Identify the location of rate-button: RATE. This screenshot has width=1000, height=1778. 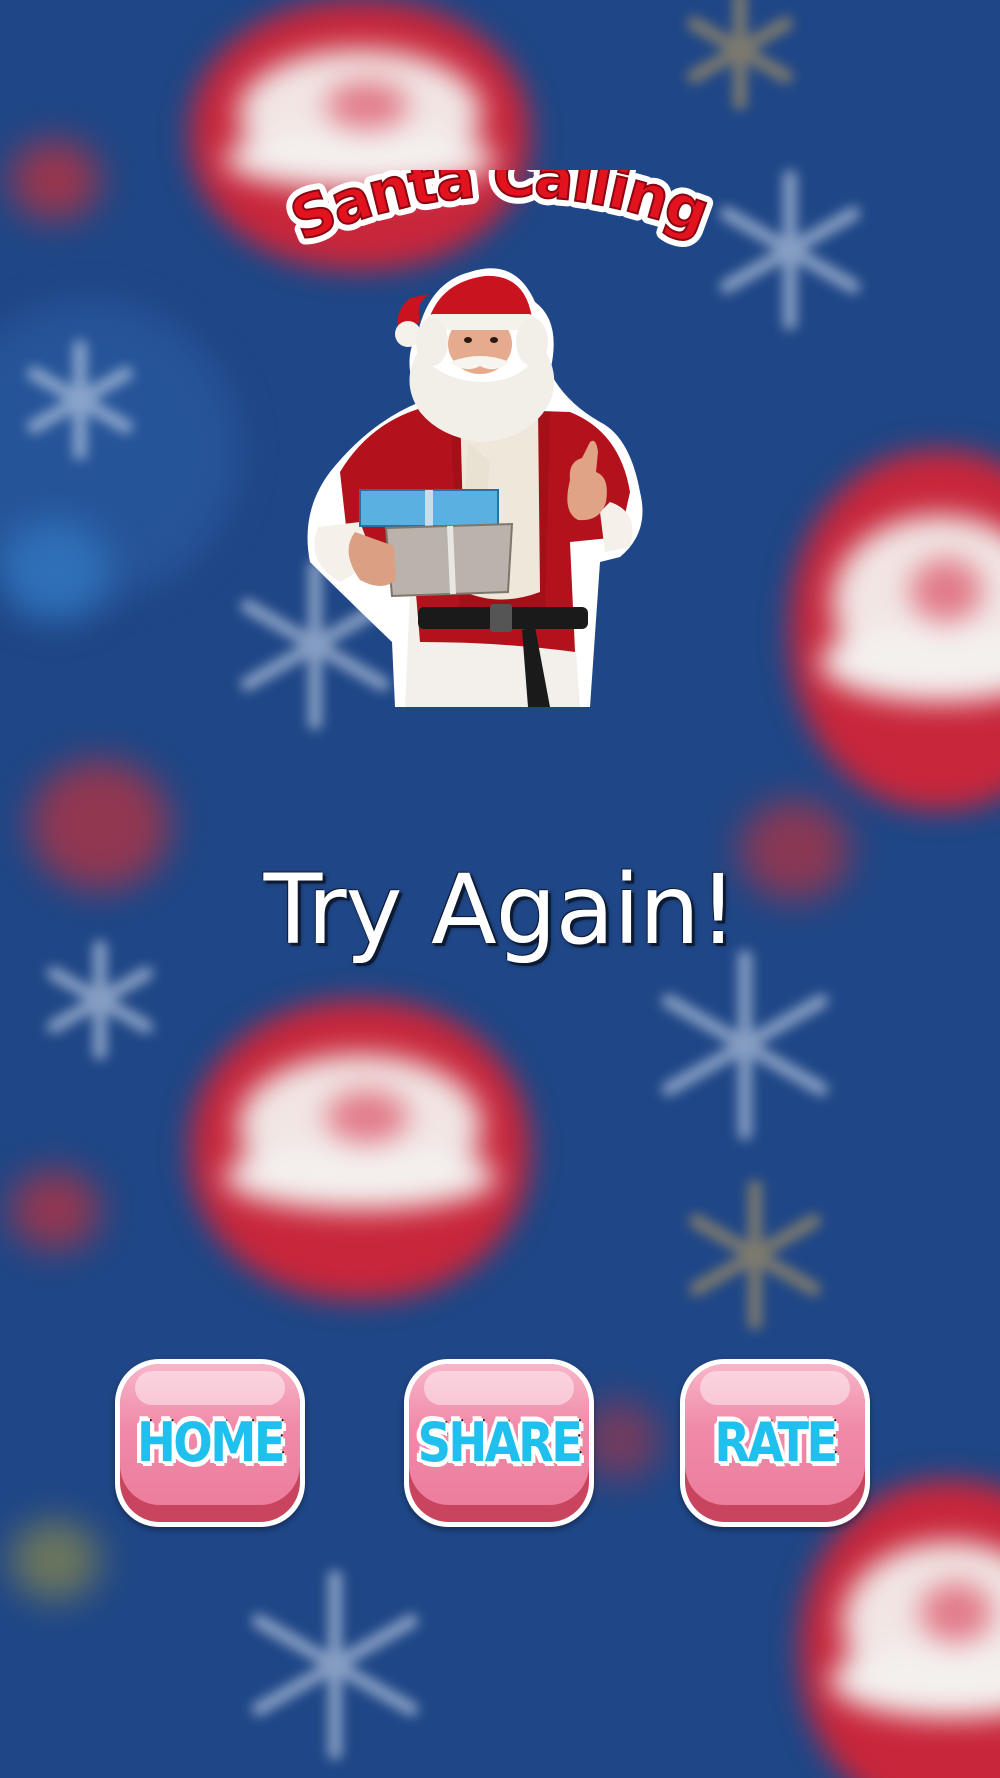
(775, 1443).